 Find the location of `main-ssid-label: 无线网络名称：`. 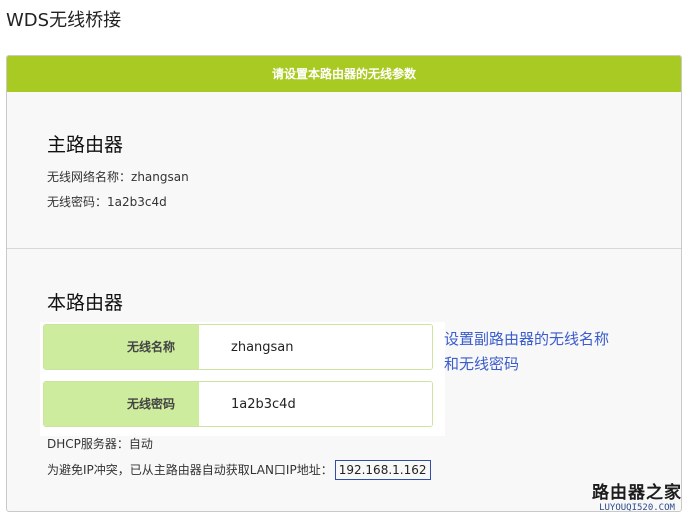

main-ssid-label: 无线网络名称： is located at coordinates (89, 177).